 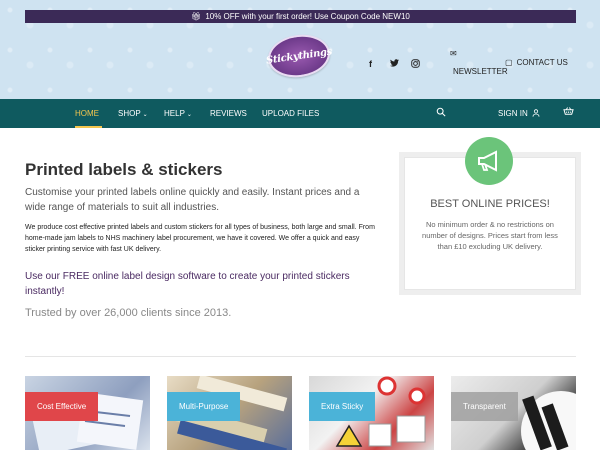 I want to click on nav-reviews-label: REVIEWS, so click(x=228, y=113).